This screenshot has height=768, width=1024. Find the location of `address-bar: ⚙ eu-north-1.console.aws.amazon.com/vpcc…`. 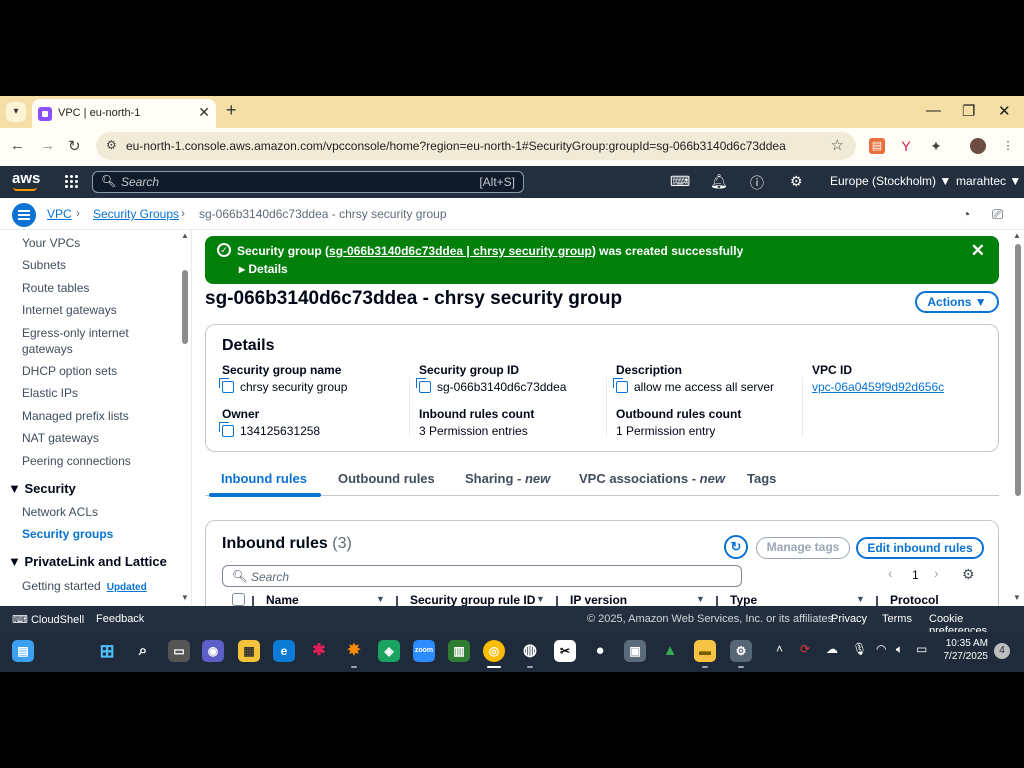

address-bar: ⚙ eu-north-1.console.aws.amazon.com/vpcc… is located at coordinates (476, 146).